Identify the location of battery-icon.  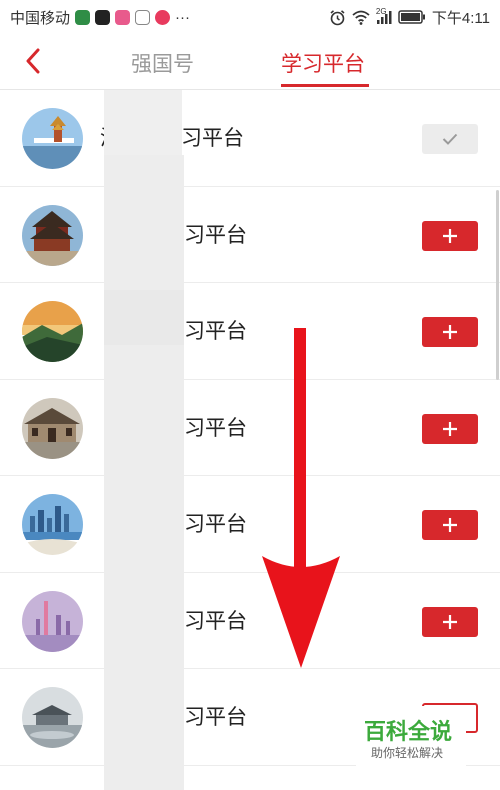
(412, 17).